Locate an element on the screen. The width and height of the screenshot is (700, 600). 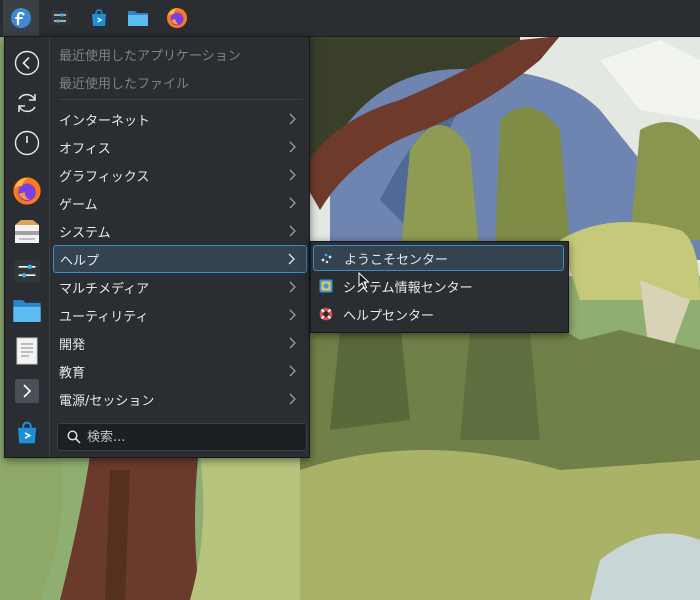
refresh-icon is located at coordinates (27, 103).